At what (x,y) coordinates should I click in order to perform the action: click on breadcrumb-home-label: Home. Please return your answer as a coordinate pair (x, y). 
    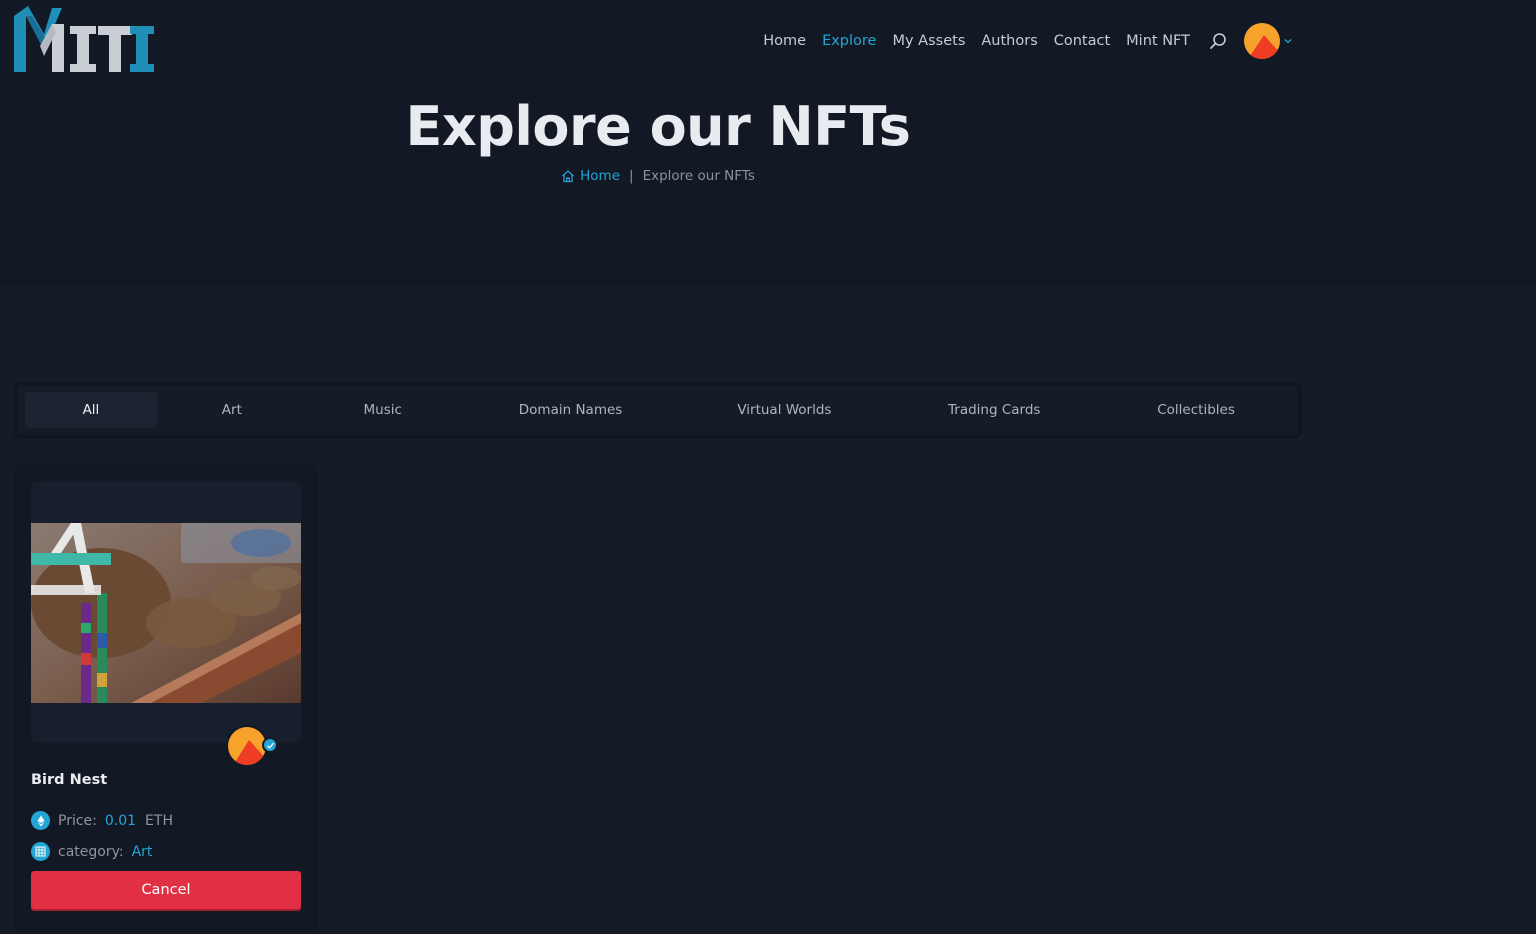
    Looking at the image, I should click on (600, 176).